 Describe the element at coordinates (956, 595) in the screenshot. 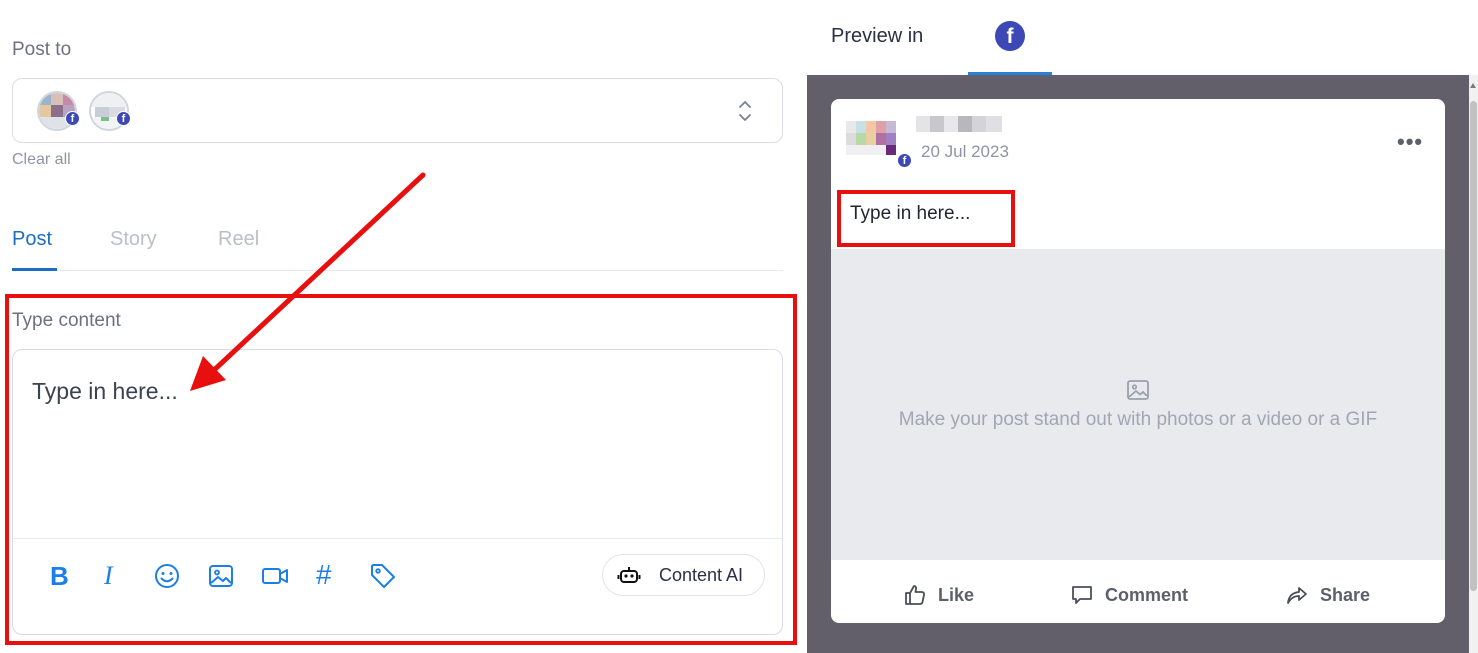

I see `like-label: Like` at that location.